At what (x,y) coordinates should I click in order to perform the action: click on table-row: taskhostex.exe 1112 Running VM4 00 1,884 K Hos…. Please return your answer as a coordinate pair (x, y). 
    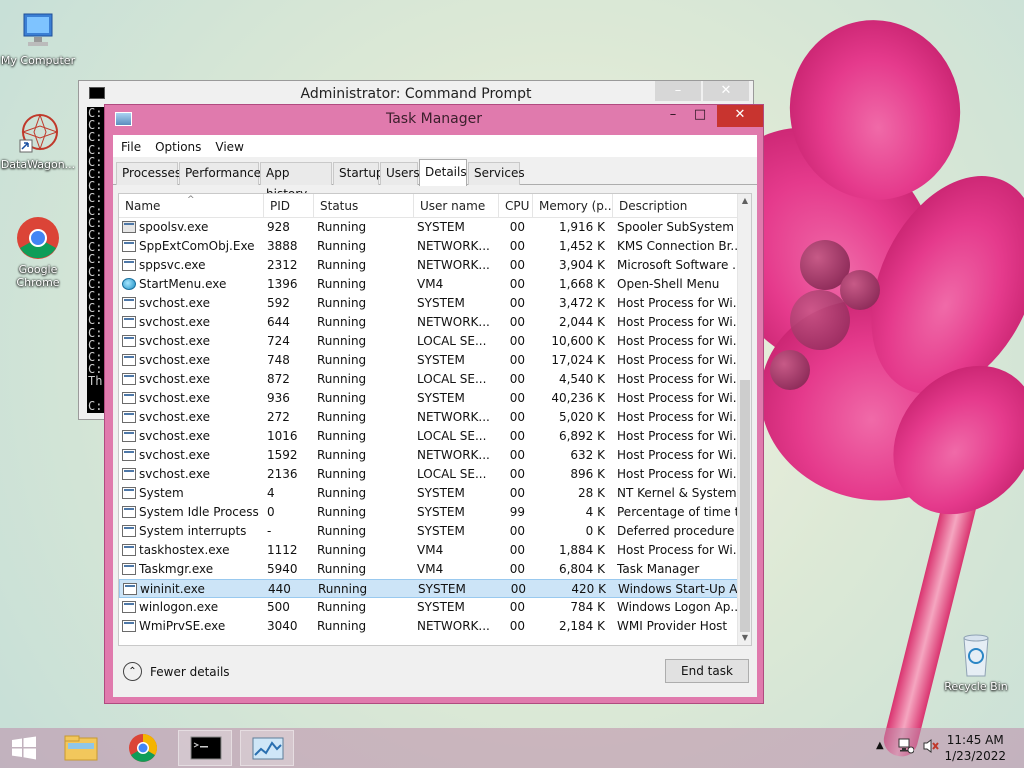
    Looking at the image, I should click on (429, 550).